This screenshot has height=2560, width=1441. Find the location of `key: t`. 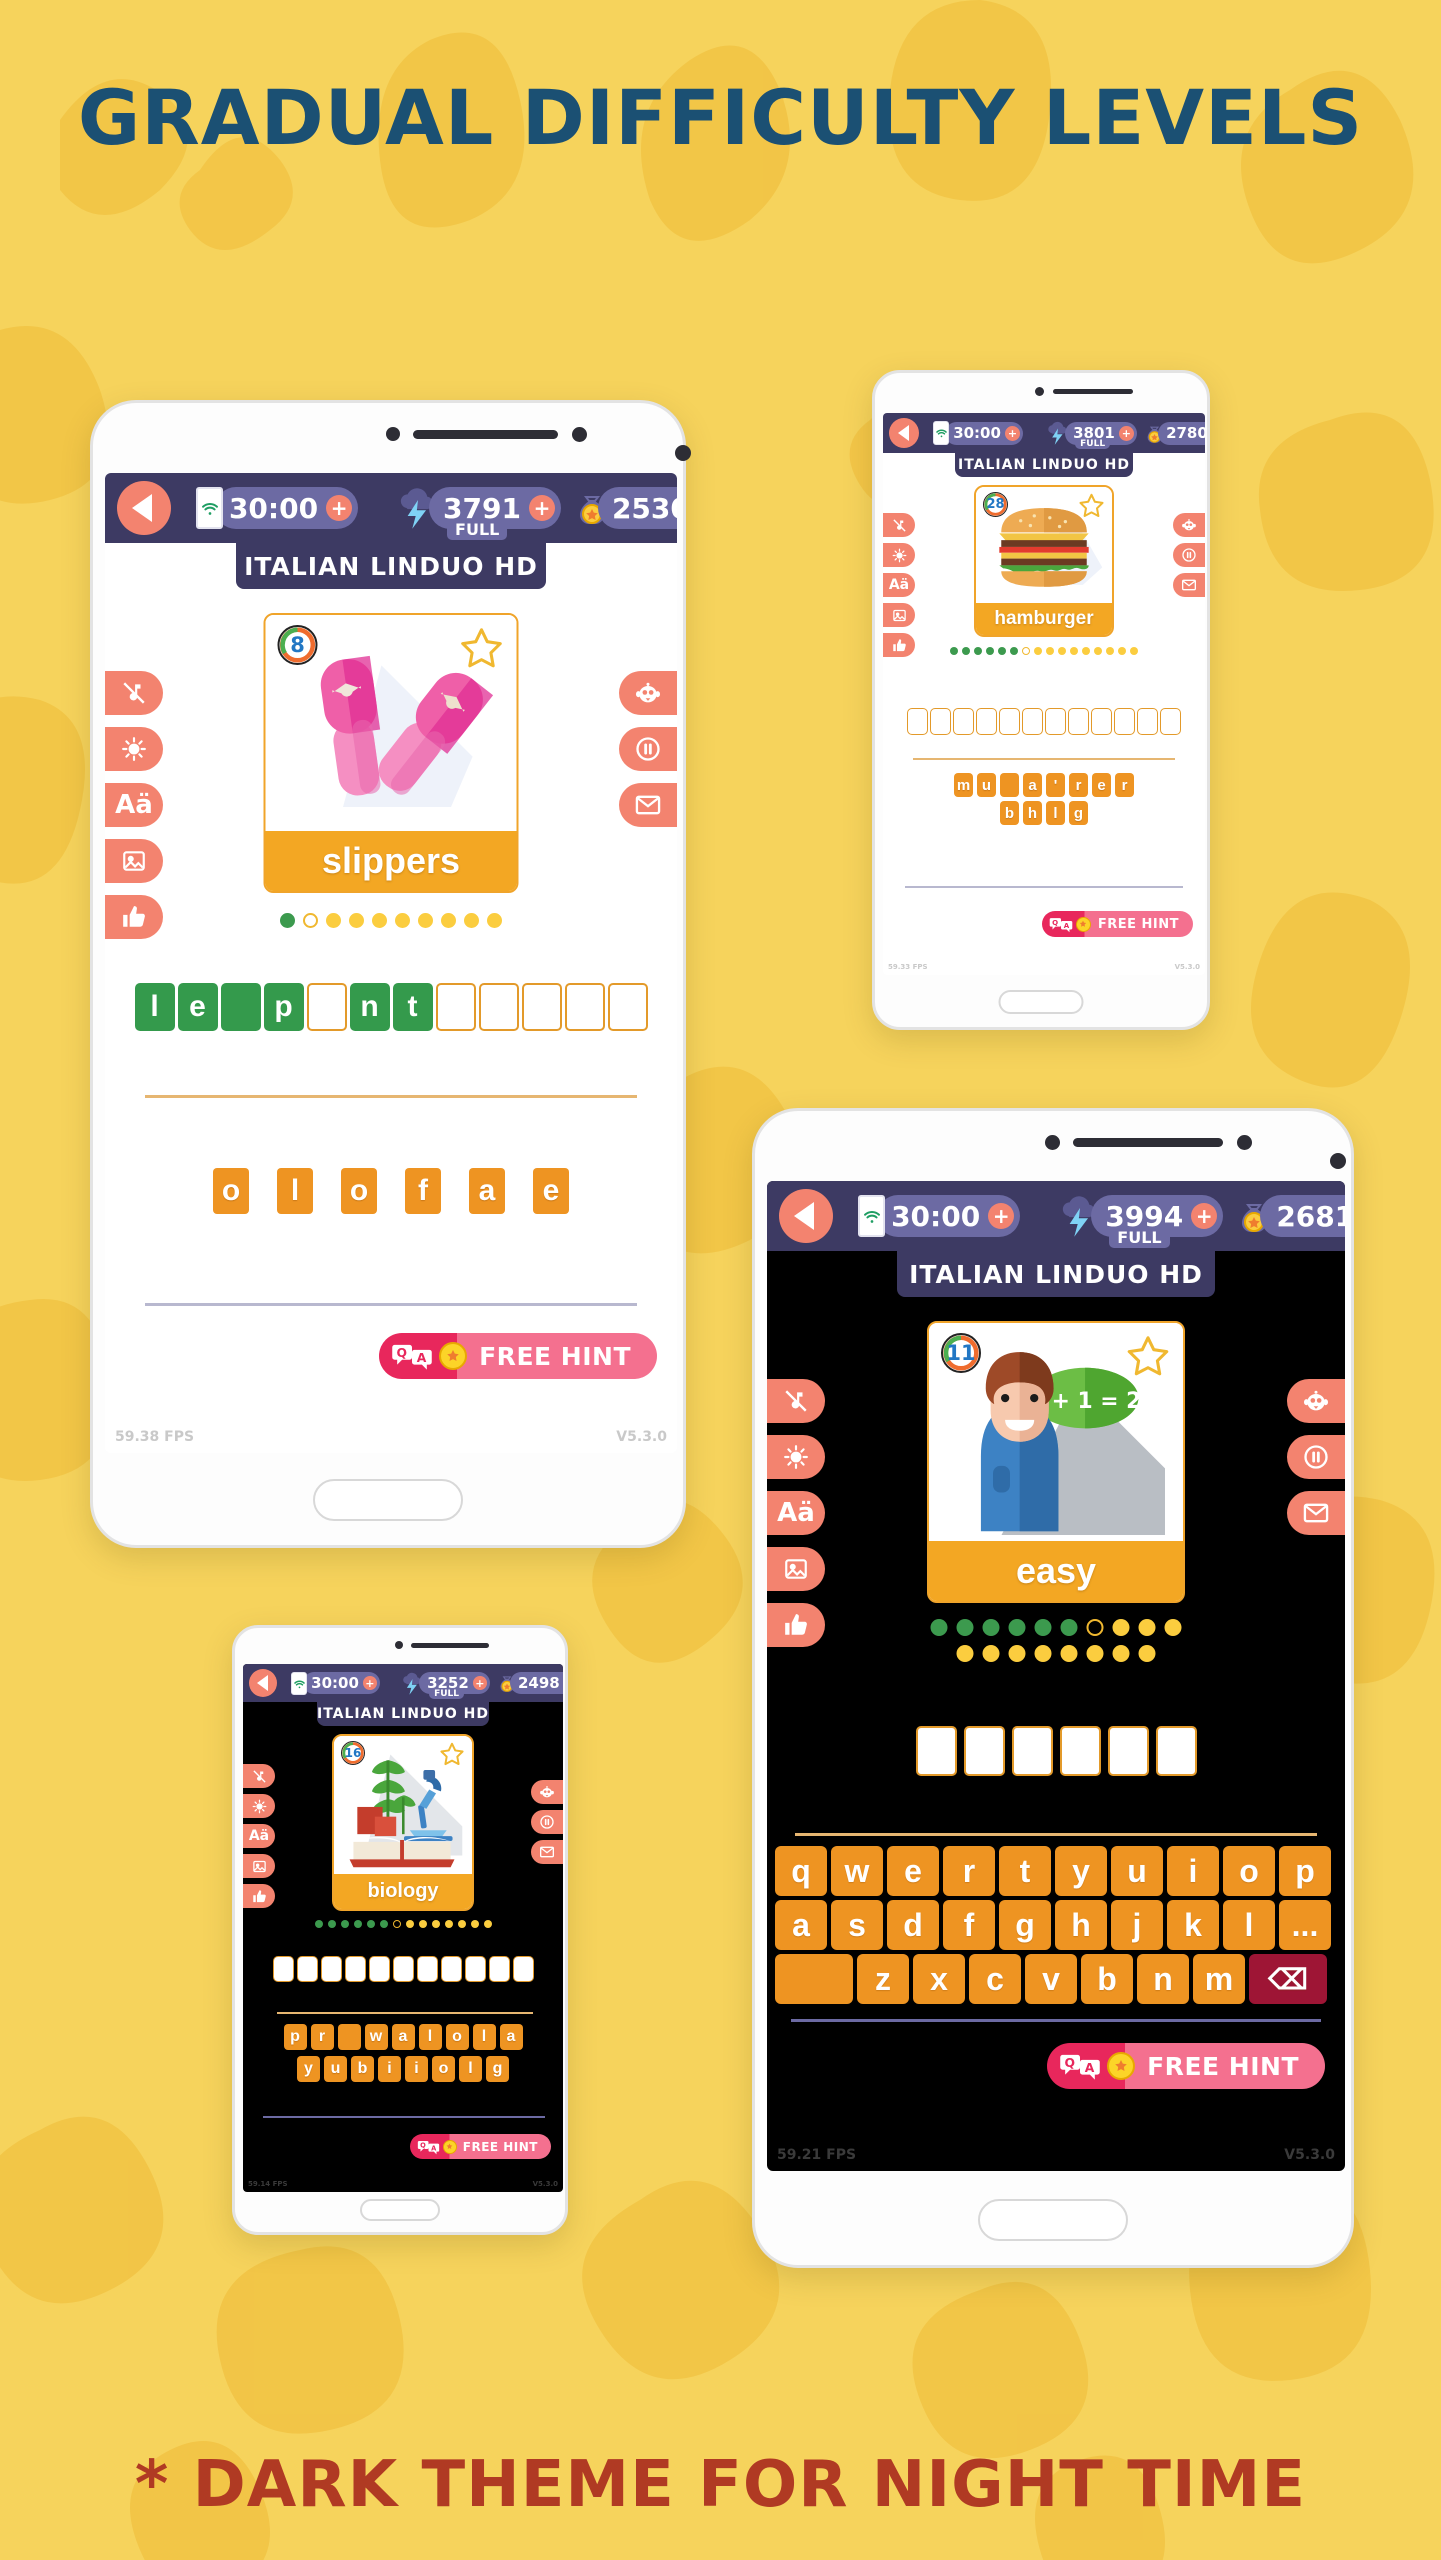

key: t is located at coordinates (1025, 1871).